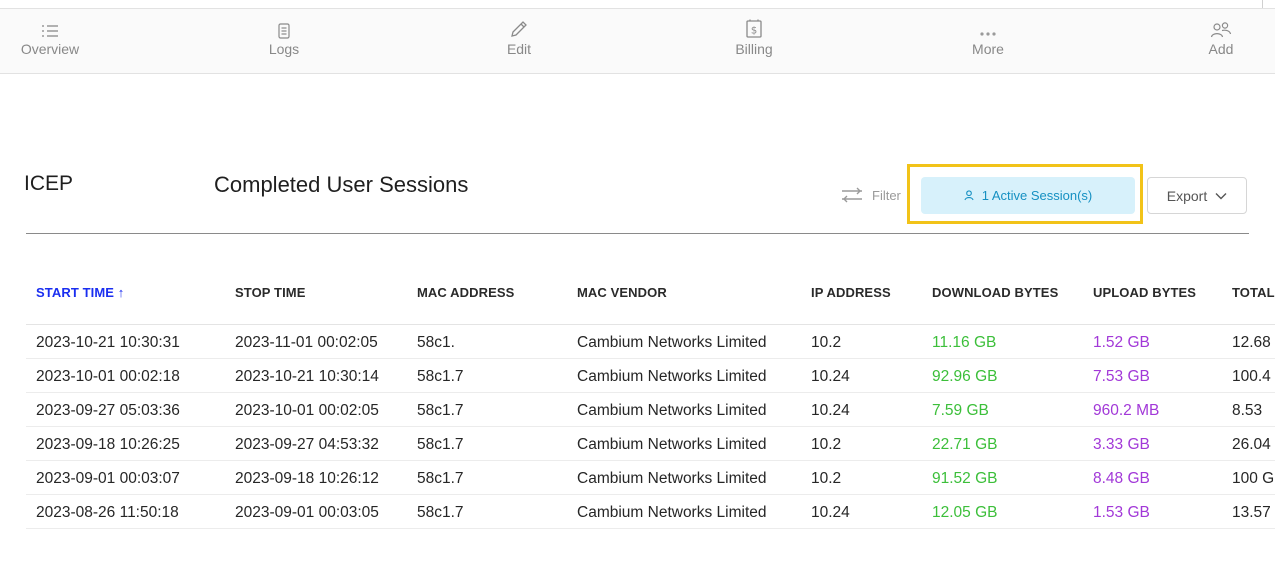 The width and height of the screenshot is (1275, 567). Describe the element at coordinates (50, 29) in the screenshot. I see `list-icon` at that location.